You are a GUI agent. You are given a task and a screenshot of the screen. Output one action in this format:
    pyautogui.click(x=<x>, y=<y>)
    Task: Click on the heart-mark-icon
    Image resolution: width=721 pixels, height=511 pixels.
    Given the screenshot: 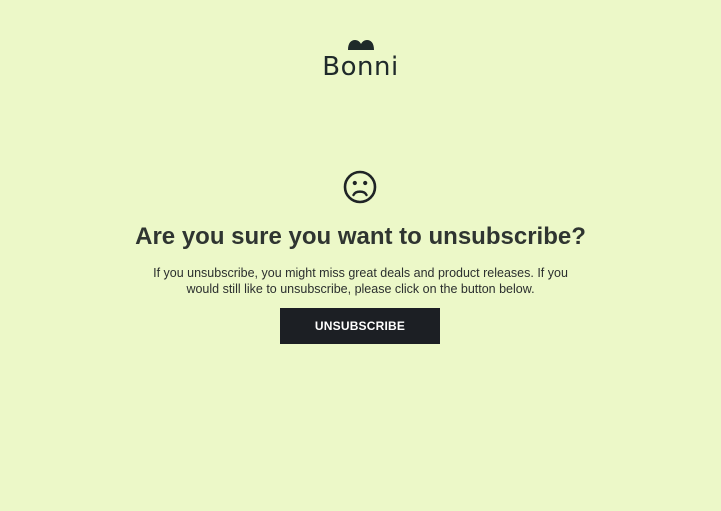 What is the action you would take?
    pyautogui.click(x=360, y=45)
    